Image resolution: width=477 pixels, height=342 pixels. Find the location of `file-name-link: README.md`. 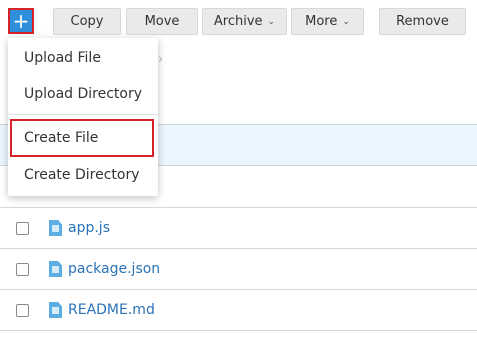

file-name-link: README.md is located at coordinates (111, 310).